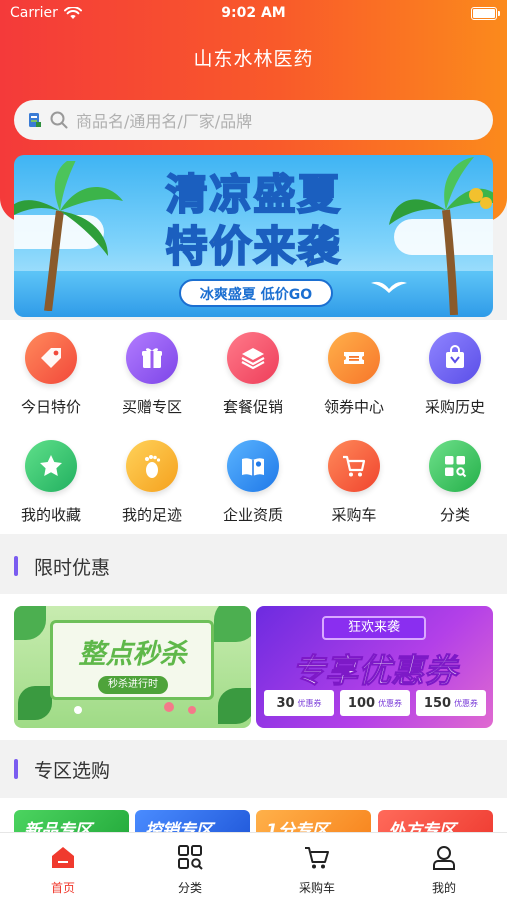  What do you see at coordinates (62, 888) in the screenshot?
I see `tab-label: 首页` at bounding box center [62, 888].